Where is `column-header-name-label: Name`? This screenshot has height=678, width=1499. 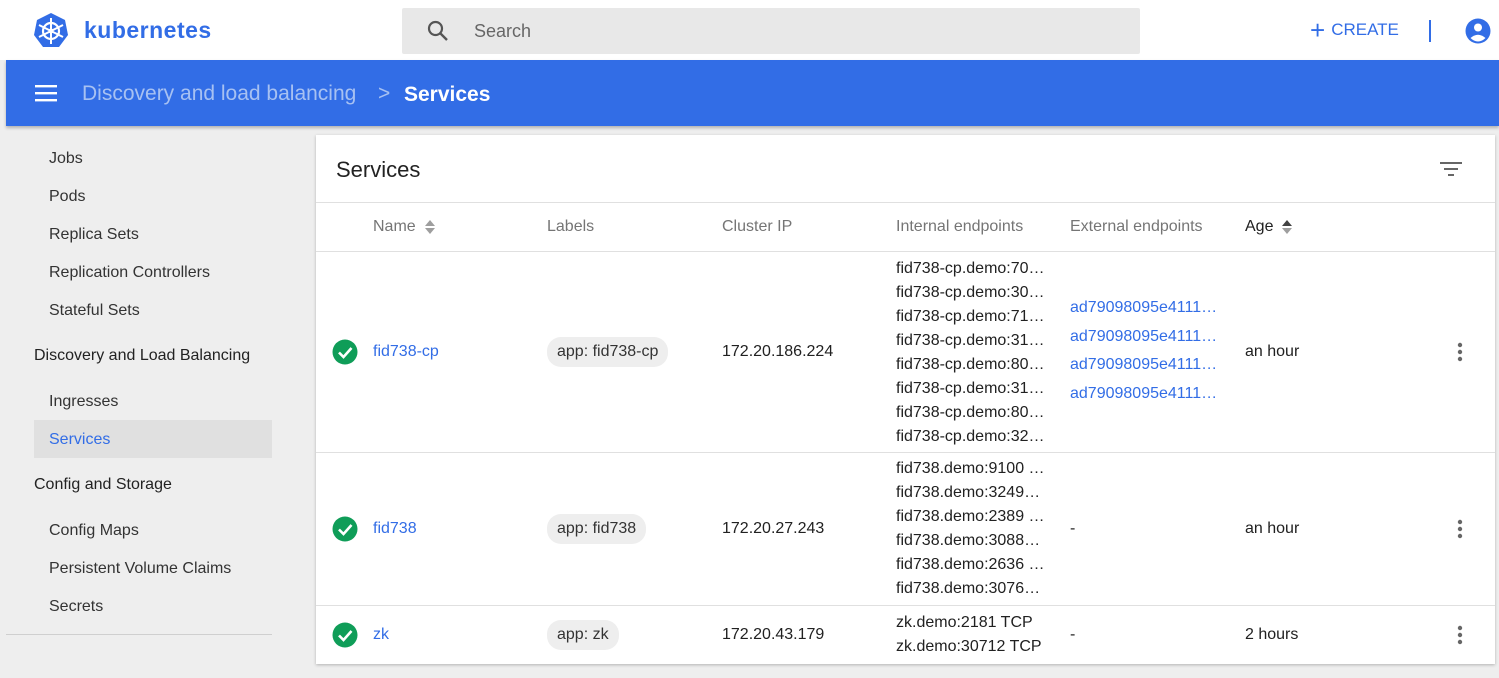
column-header-name-label: Name is located at coordinates (394, 226).